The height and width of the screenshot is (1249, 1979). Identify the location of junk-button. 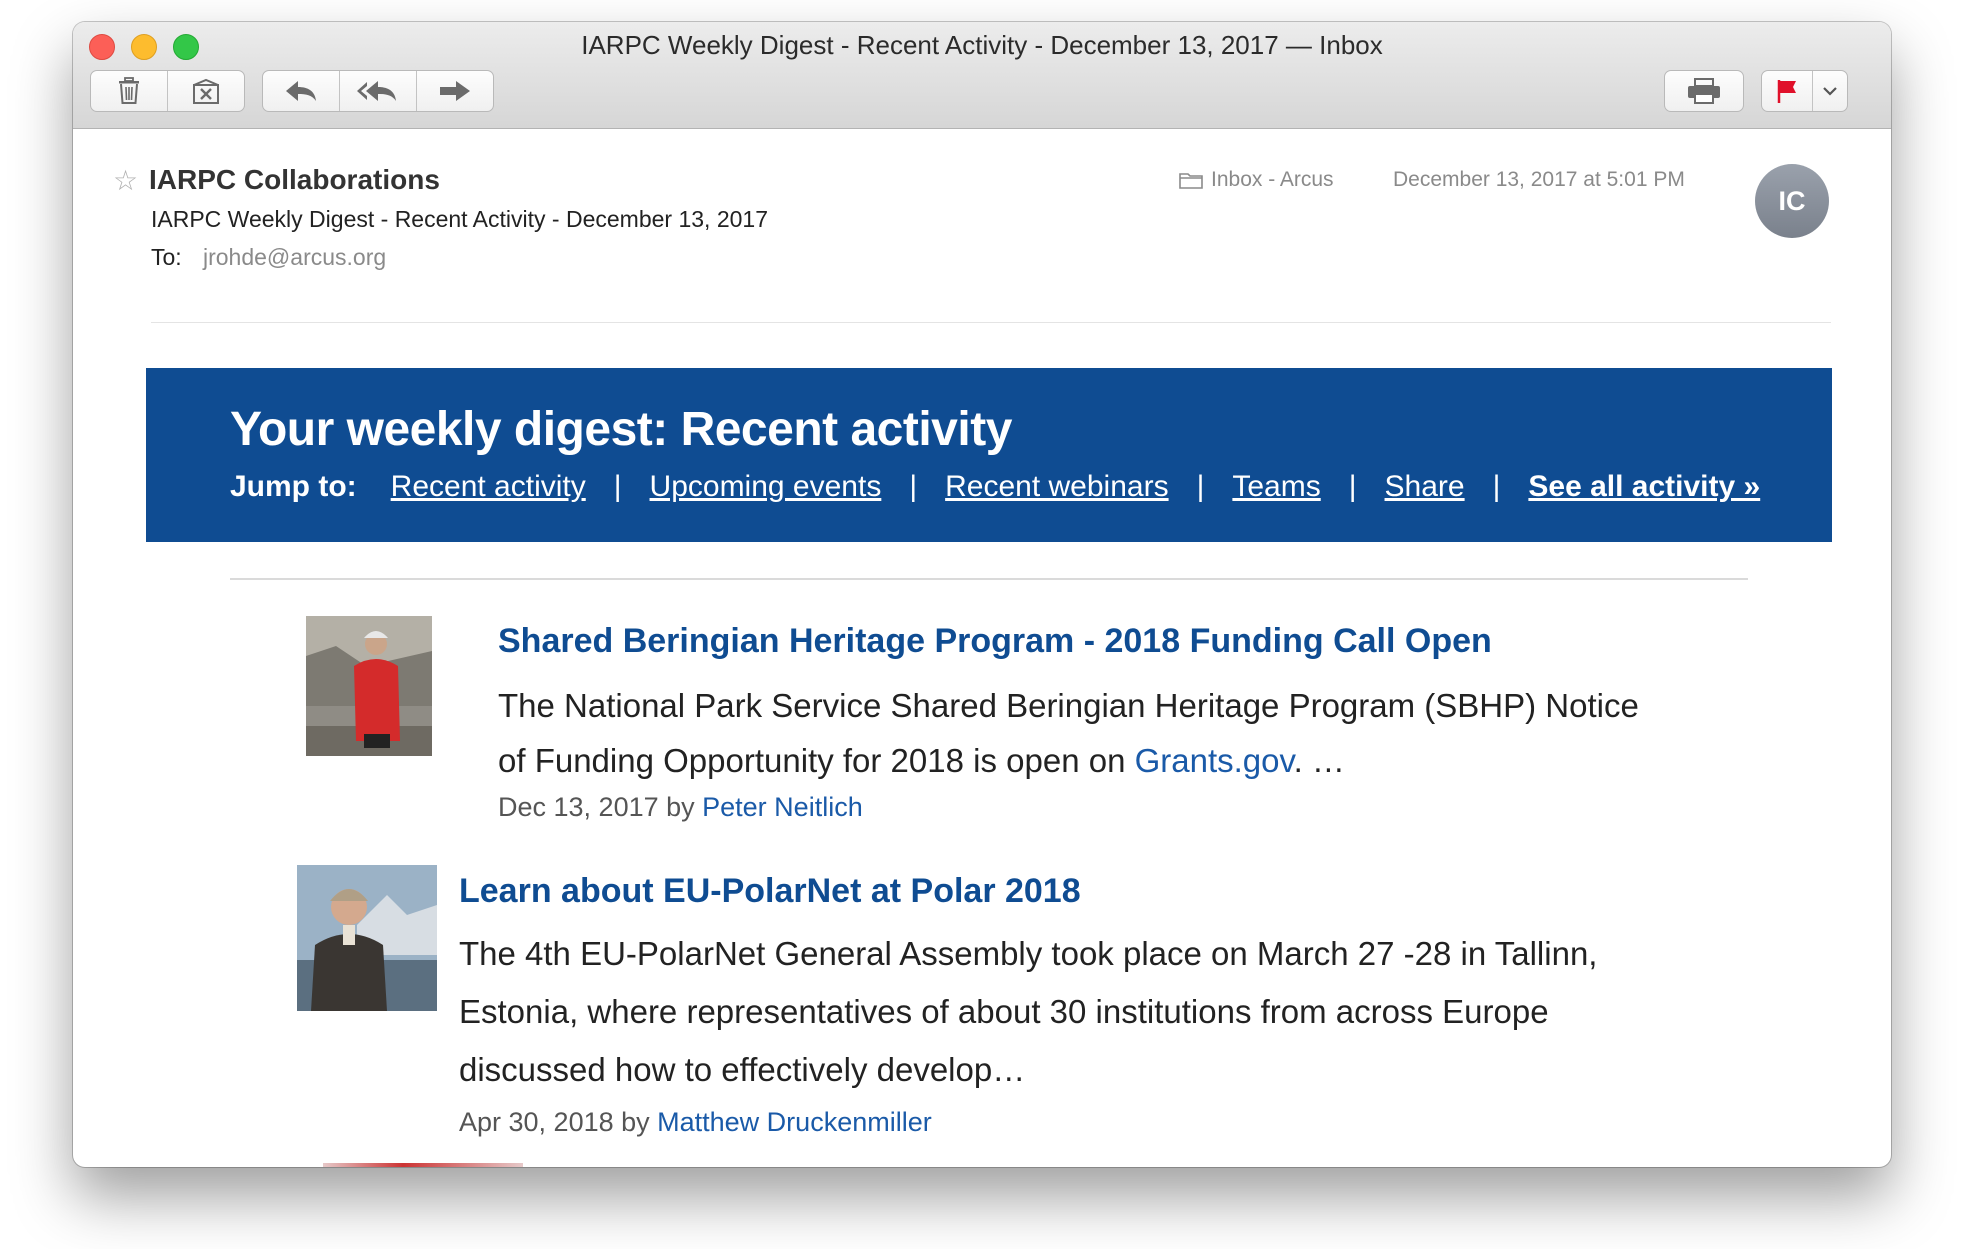
(206, 91).